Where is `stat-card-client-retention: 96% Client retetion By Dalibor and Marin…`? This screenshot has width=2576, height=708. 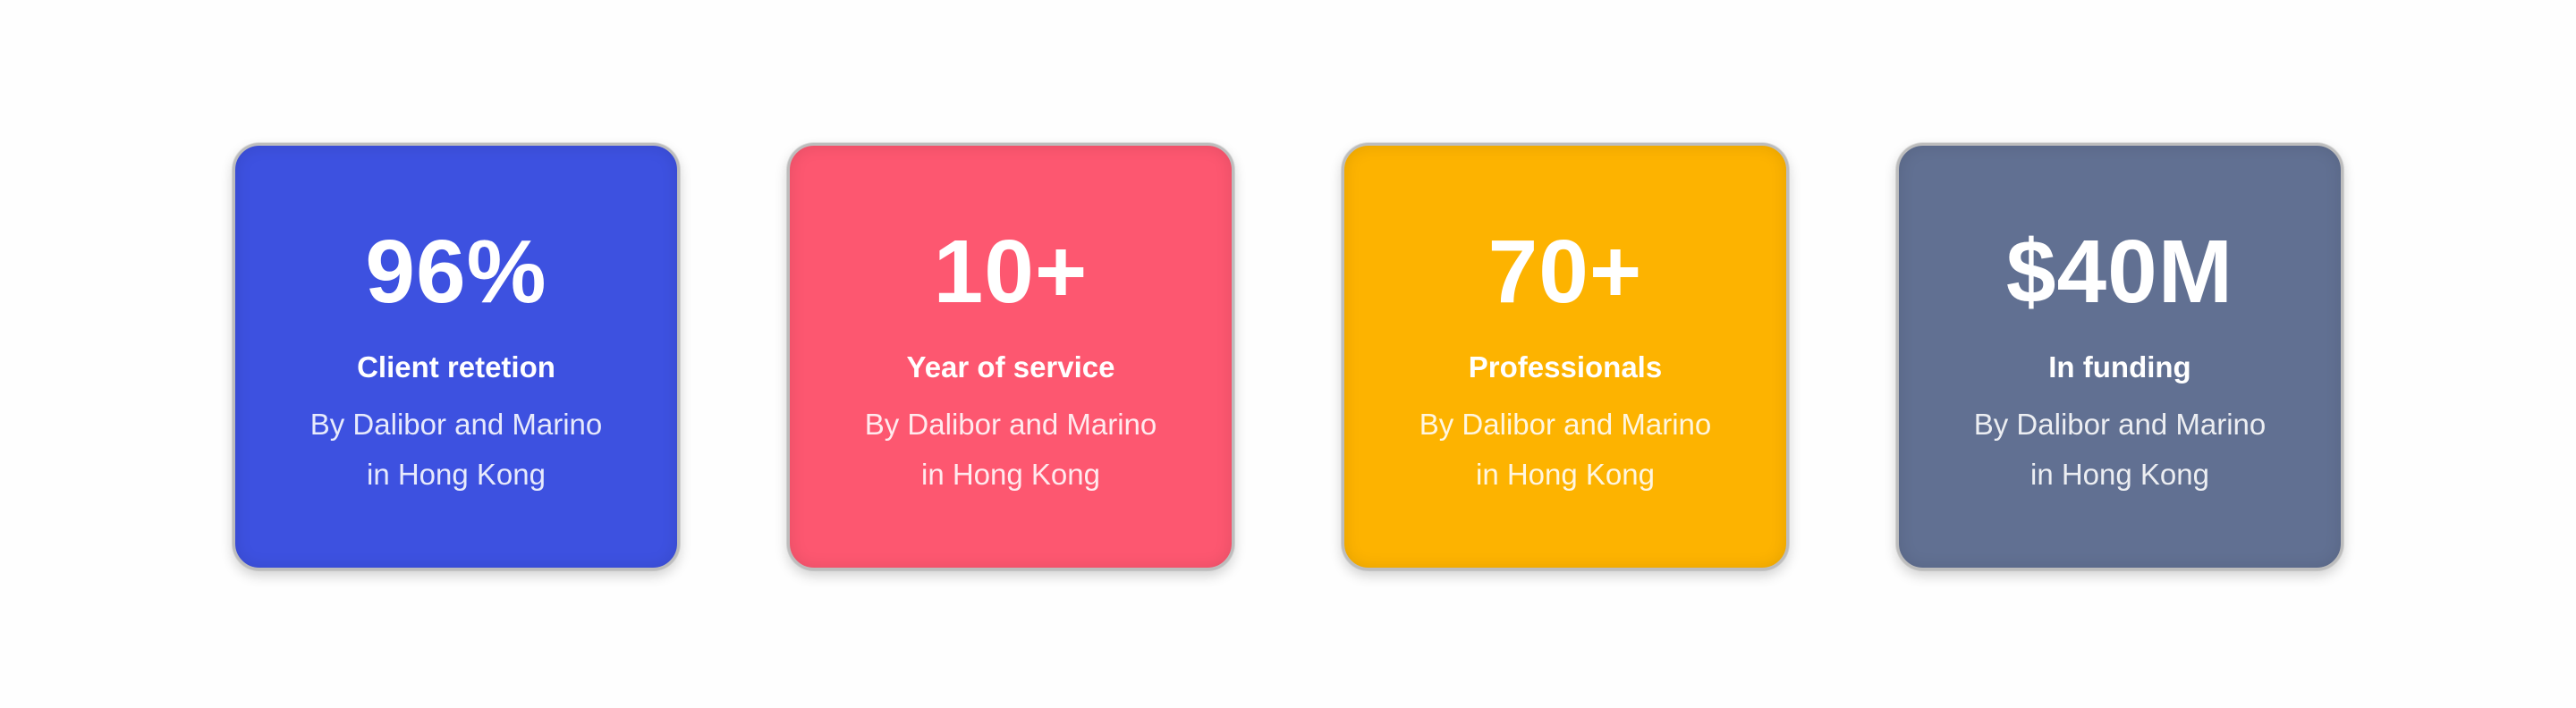
stat-card-client-retention: 96% Client retetion By Dalibor and Marin… is located at coordinates (456, 356).